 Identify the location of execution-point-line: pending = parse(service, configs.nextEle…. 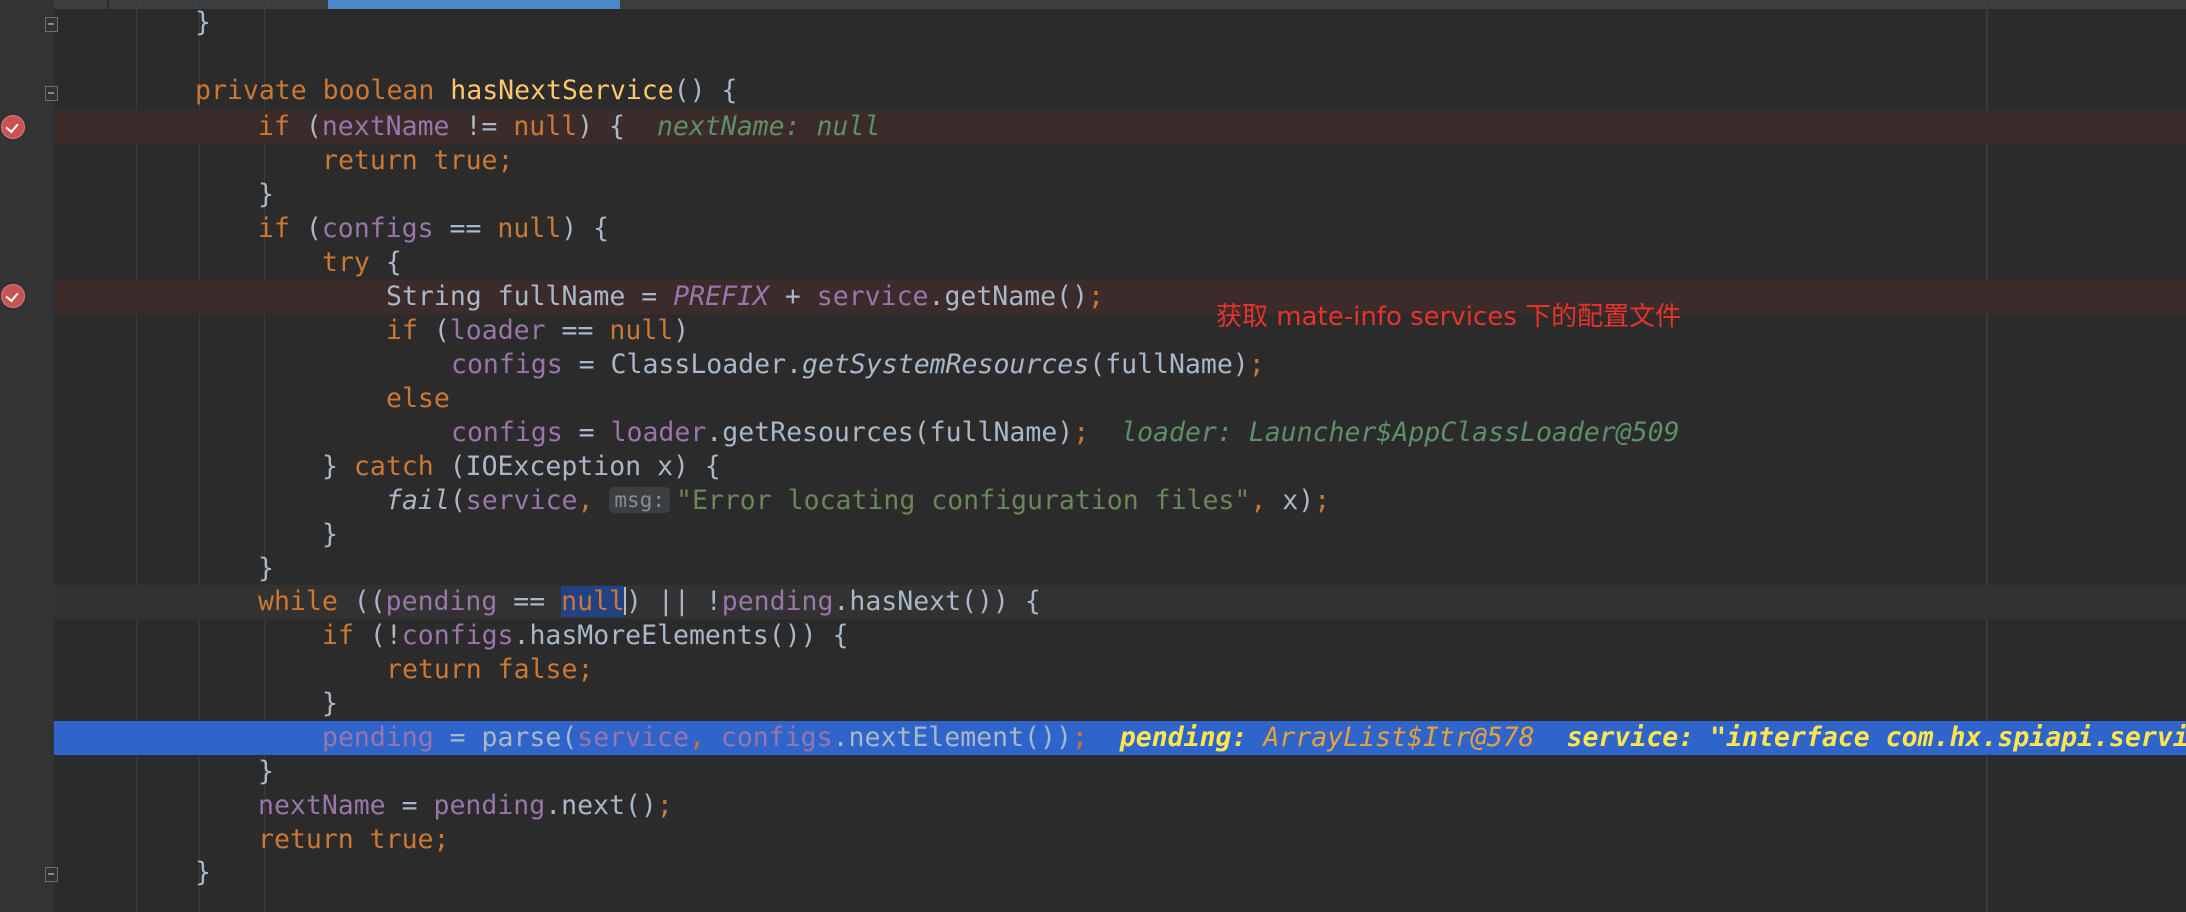
(1254, 738).